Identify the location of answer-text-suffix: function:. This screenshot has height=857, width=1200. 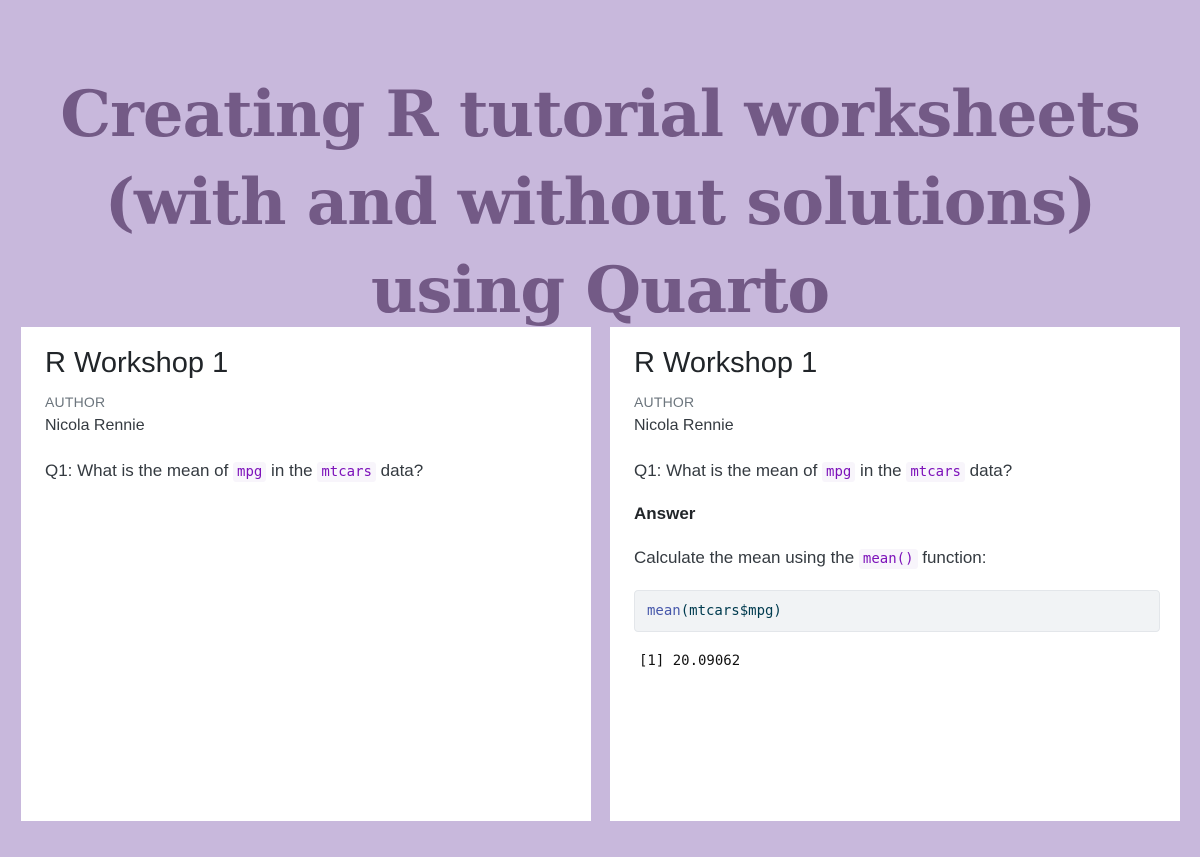
(952, 557).